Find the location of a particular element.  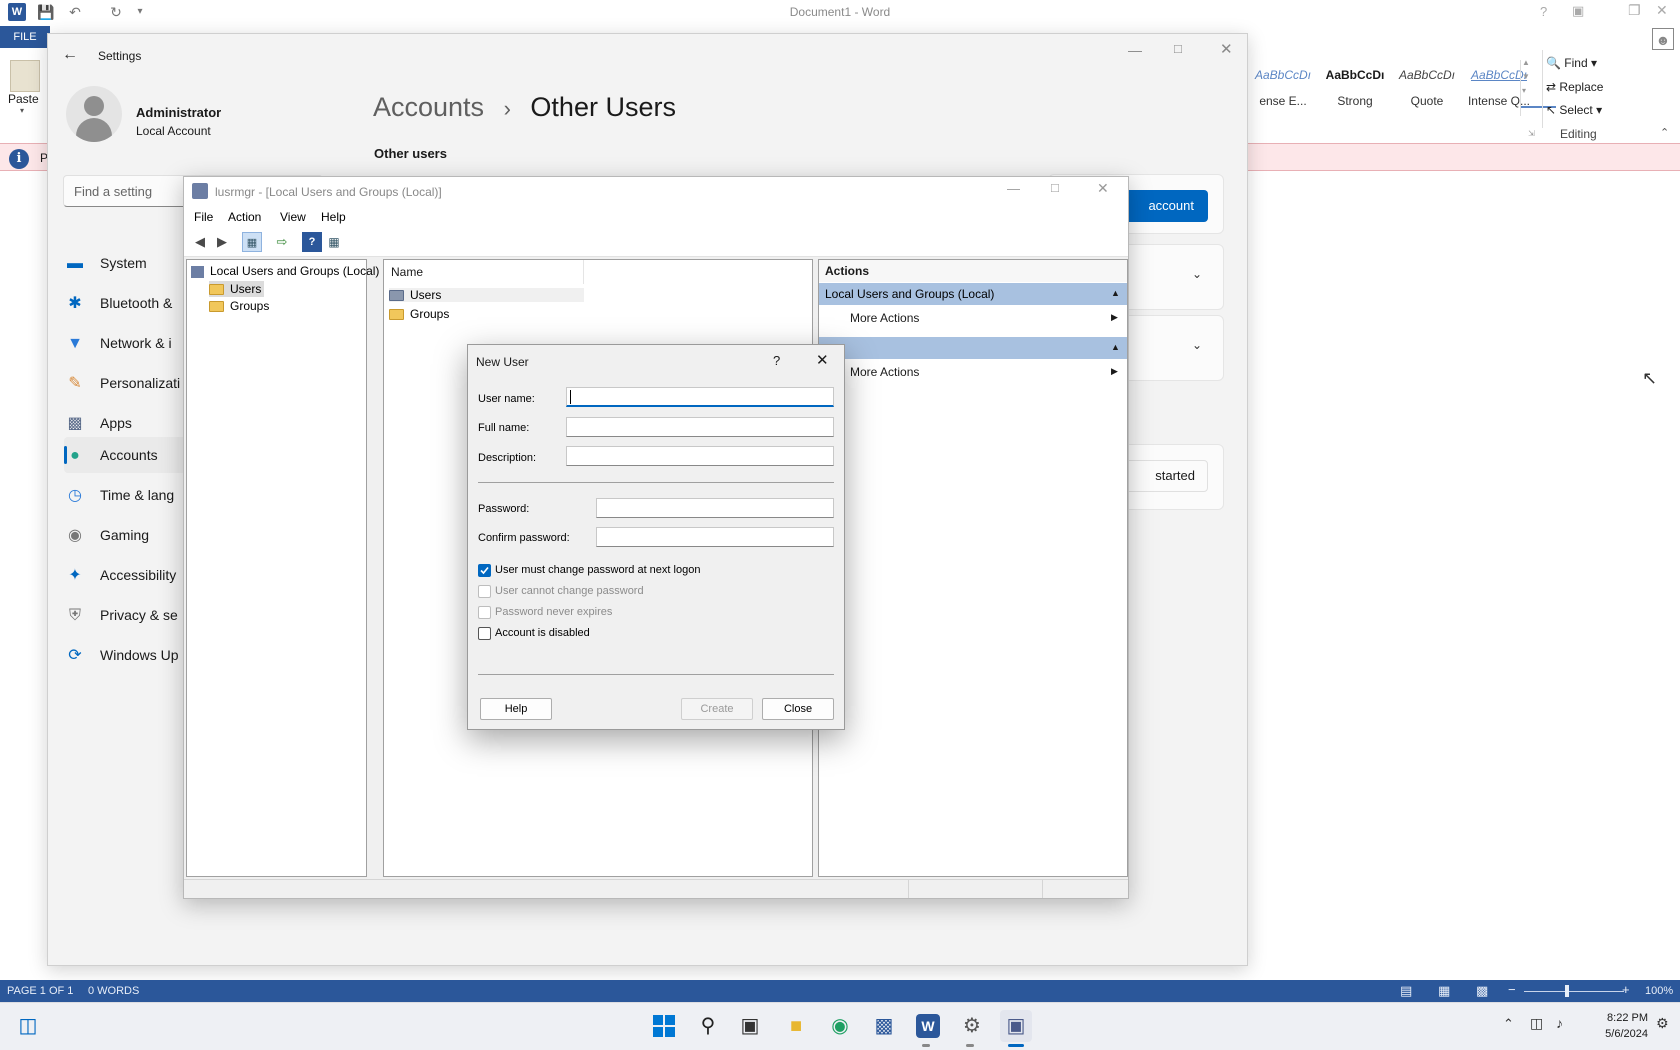

lusrmgr-minimize-icon: — is located at coordinates (1013, 188).